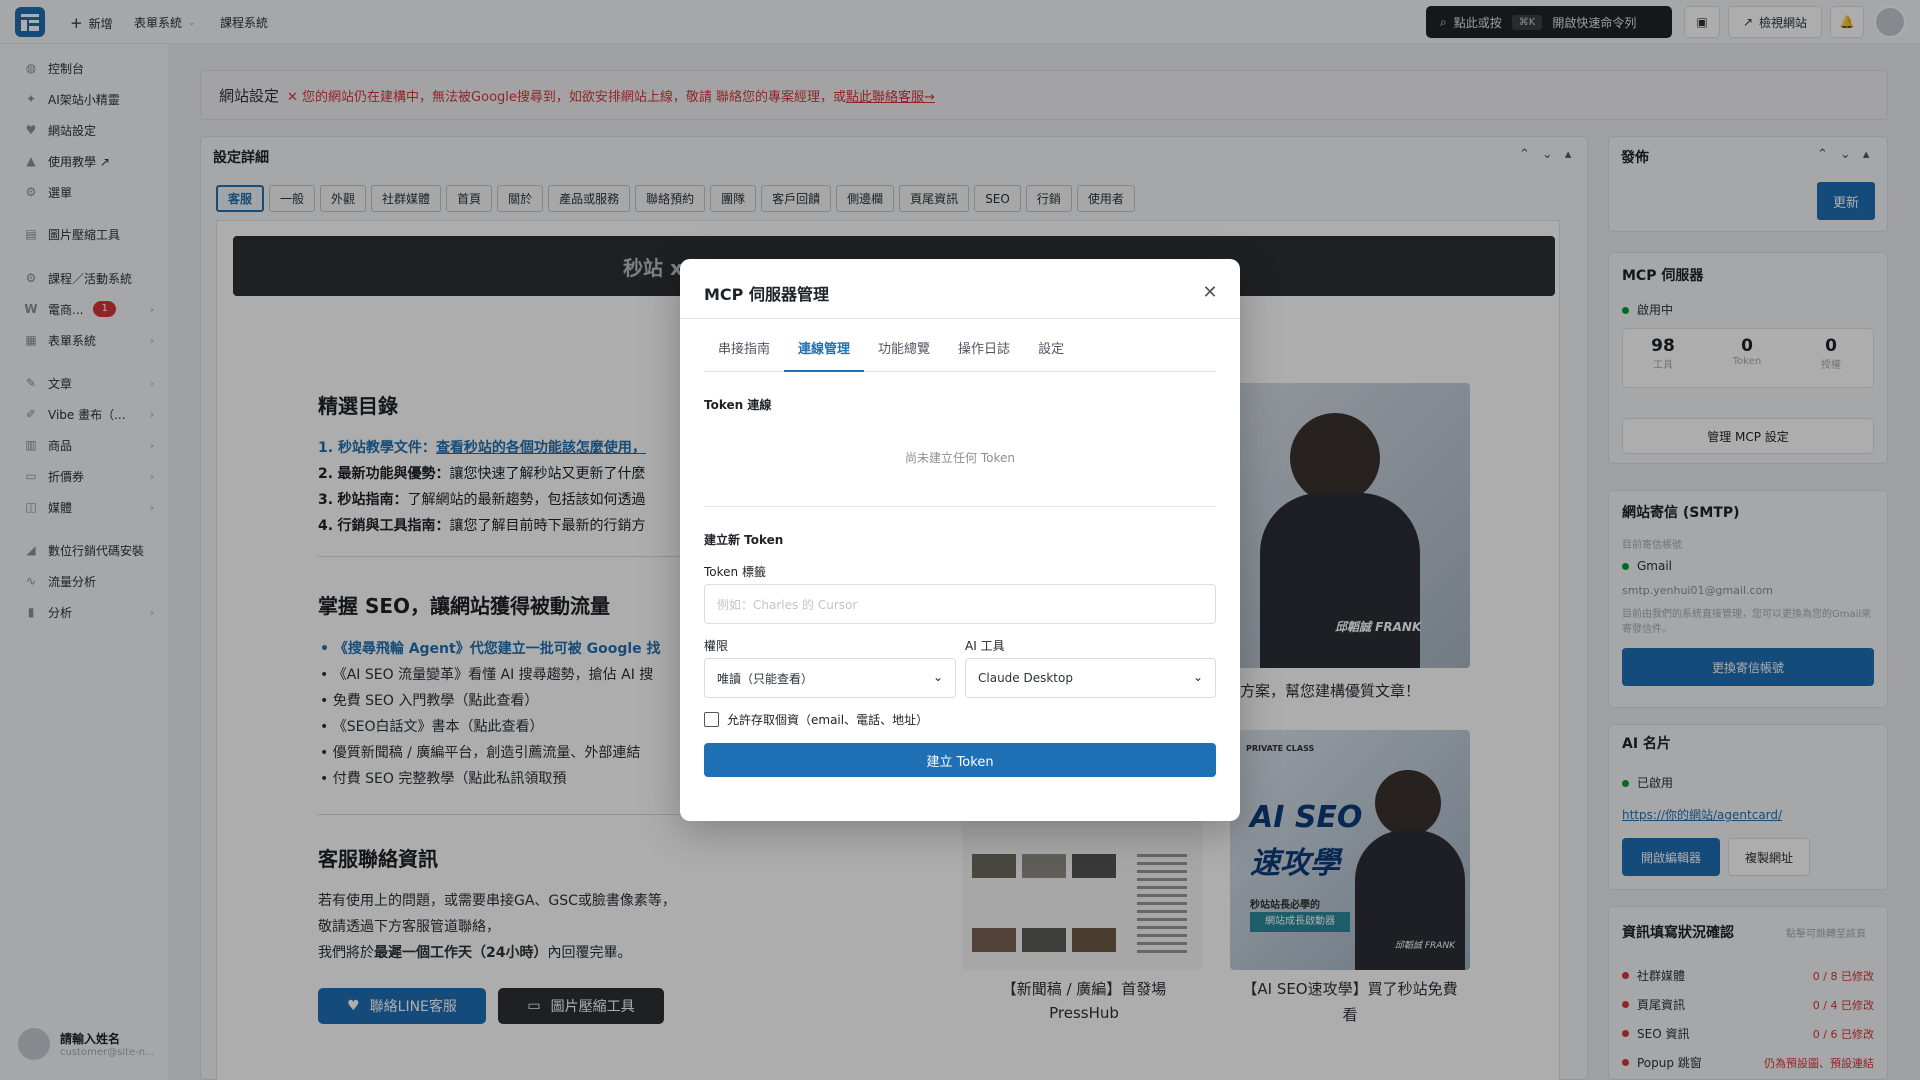 Image resolution: width=1920 pixels, height=1080 pixels. I want to click on ai-tool-select: Claude Desktop ⌄, so click(1090, 678).